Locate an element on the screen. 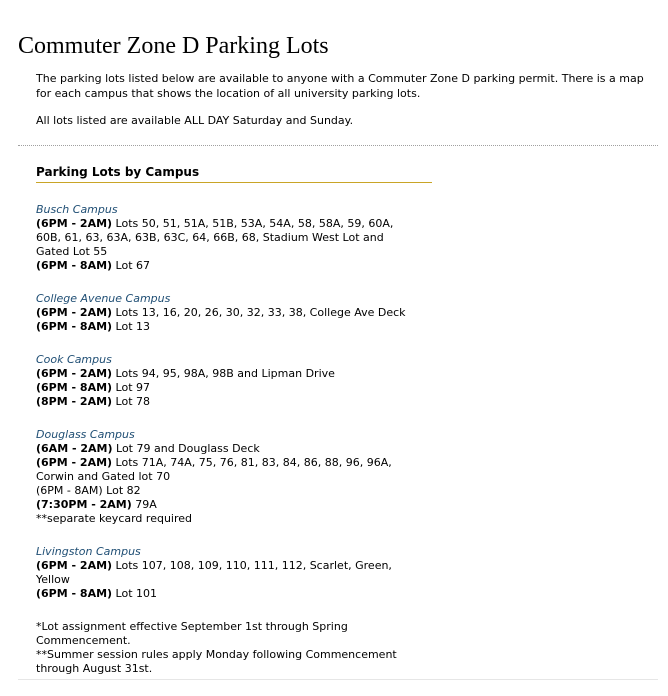 The image size is (668, 696). lot-list: Lot 13 is located at coordinates (131, 326).